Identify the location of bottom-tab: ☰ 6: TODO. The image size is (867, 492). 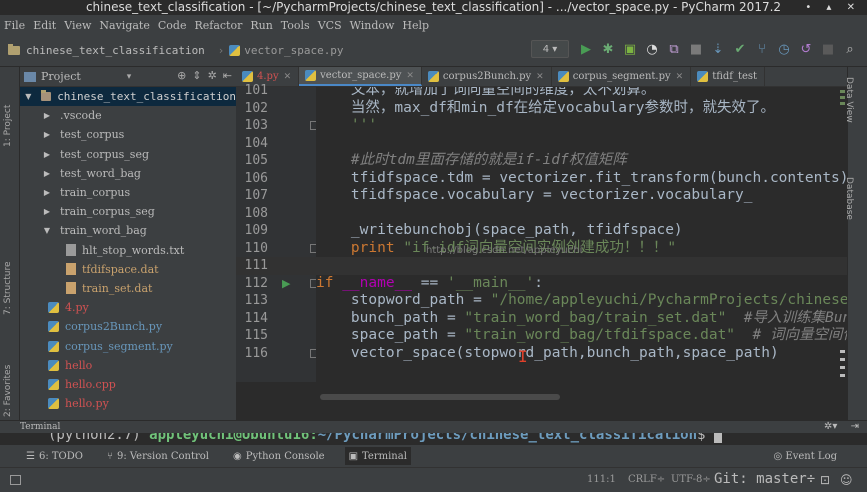
(54, 456).